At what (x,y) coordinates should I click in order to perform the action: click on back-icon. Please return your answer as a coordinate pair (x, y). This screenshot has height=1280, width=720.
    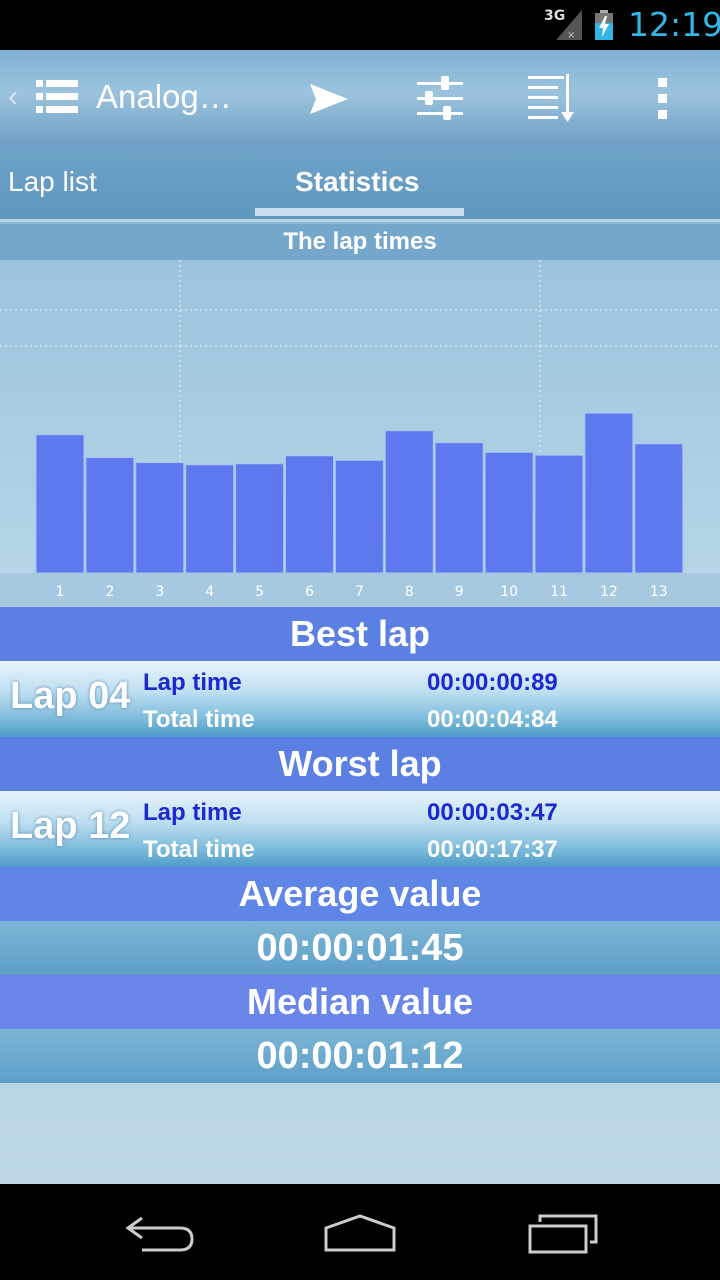
    Looking at the image, I should click on (160, 1232).